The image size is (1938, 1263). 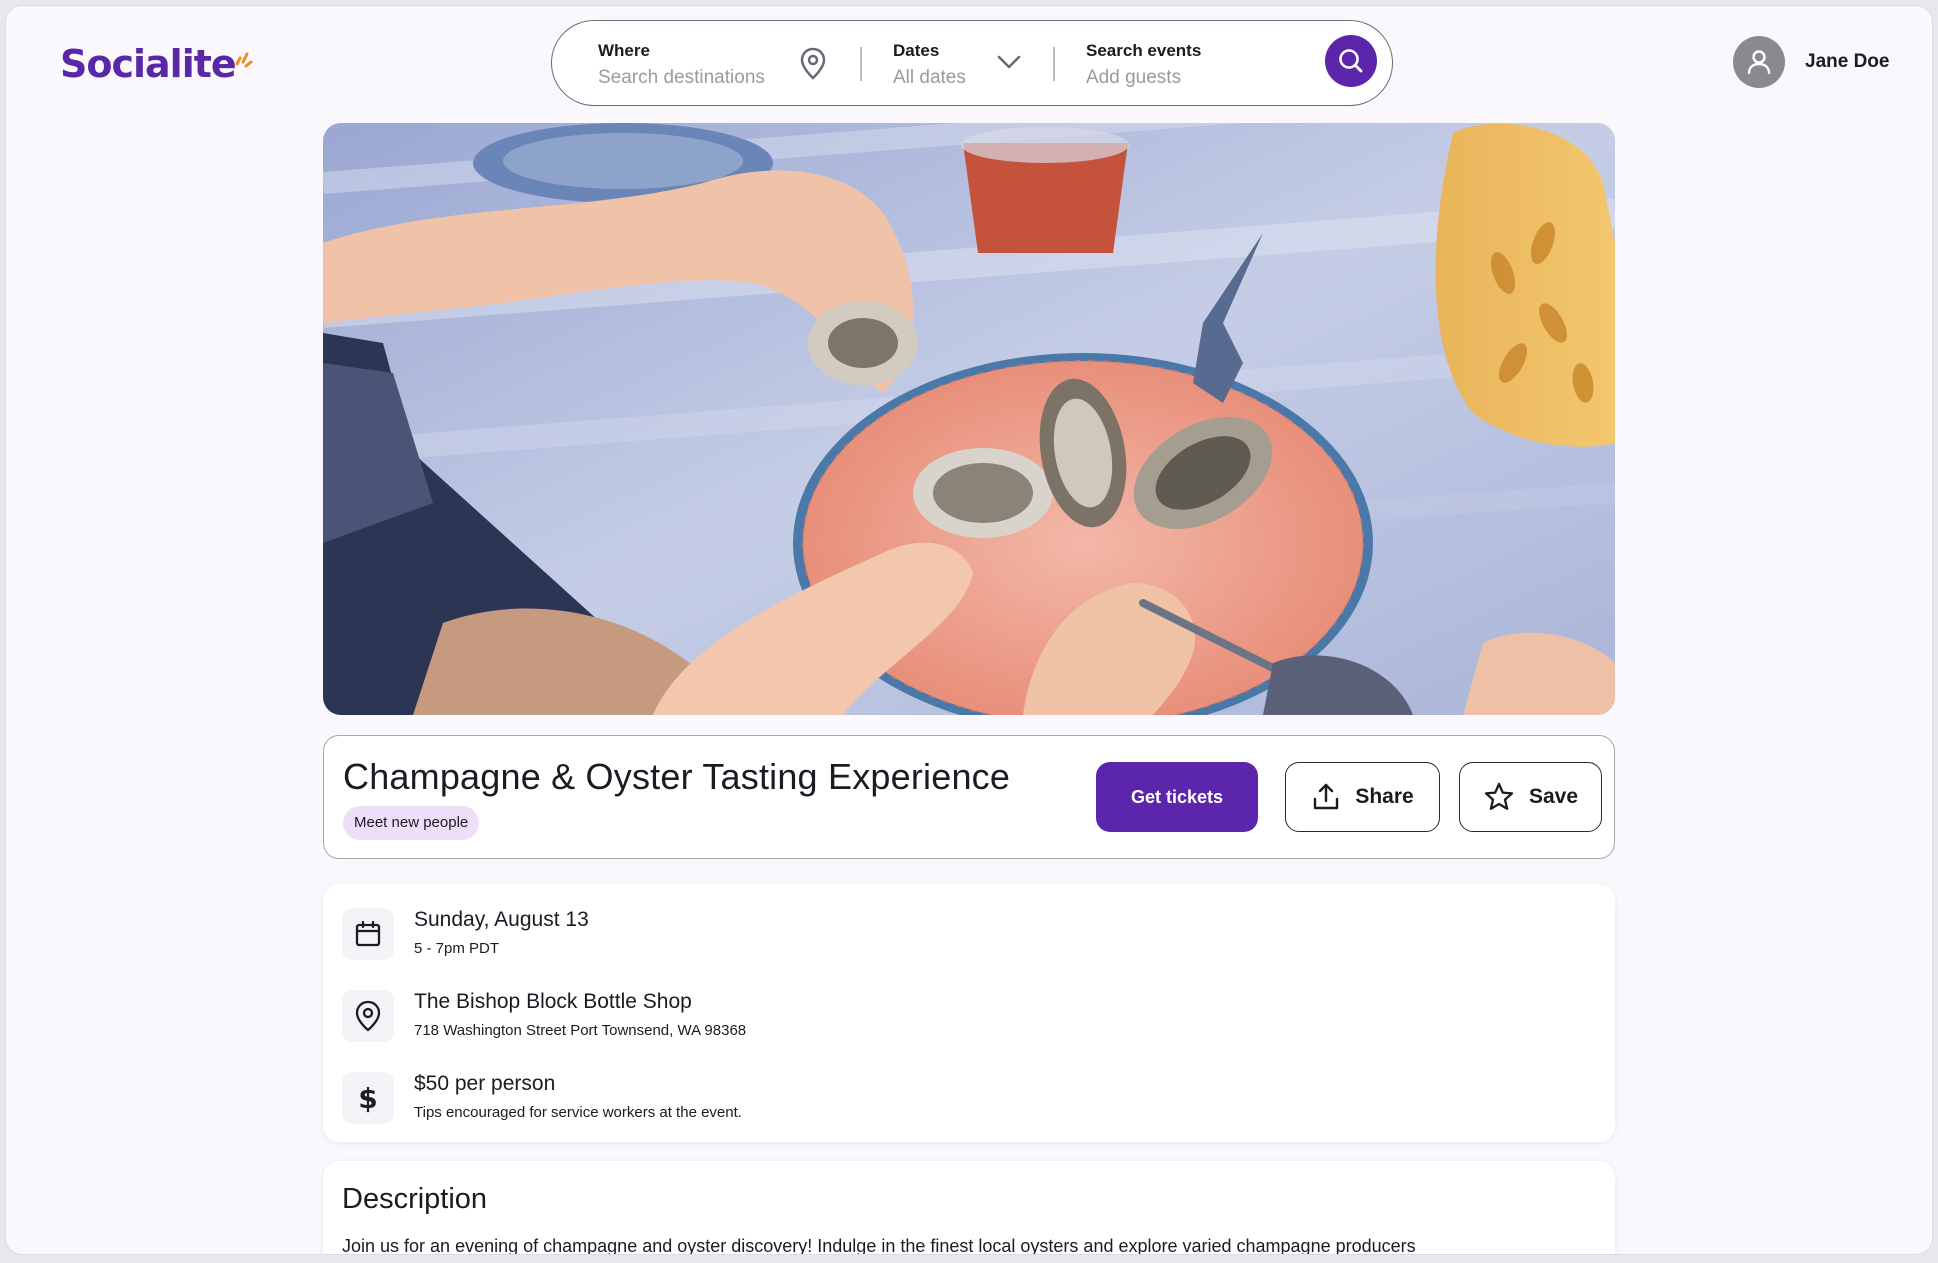 I want to click on dollar-icon-box: $, so click(x=368, y=1098).